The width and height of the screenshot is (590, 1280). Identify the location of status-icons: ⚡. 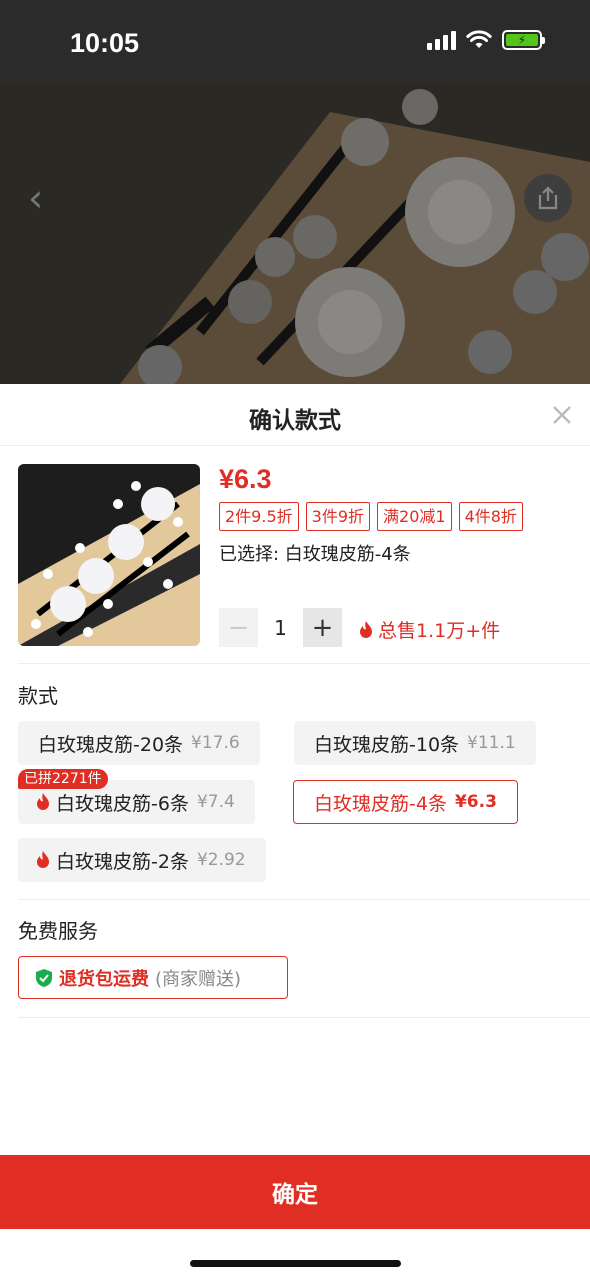
(486, 40).